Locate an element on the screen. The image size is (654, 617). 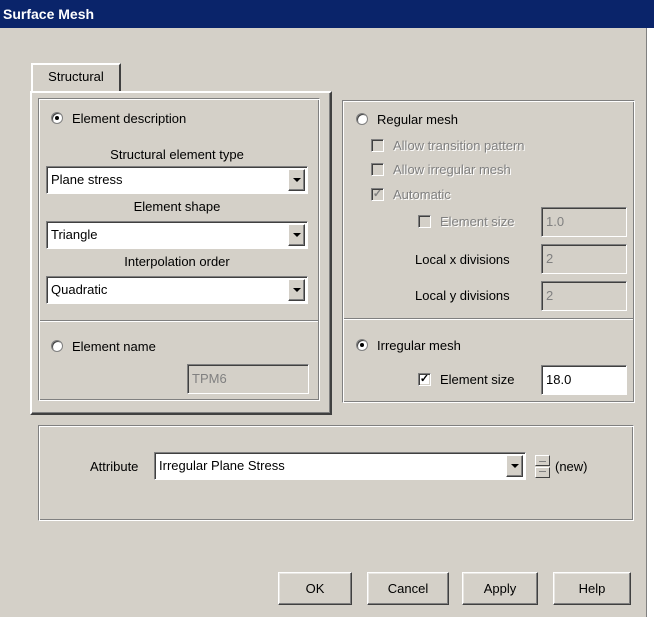
element-name-label: Element name is located at coordinates (114, 346).